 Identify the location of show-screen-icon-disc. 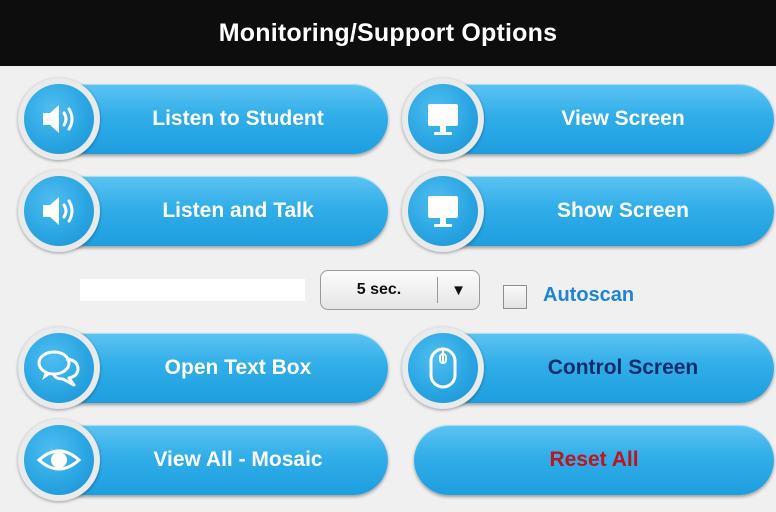
(443, 211).